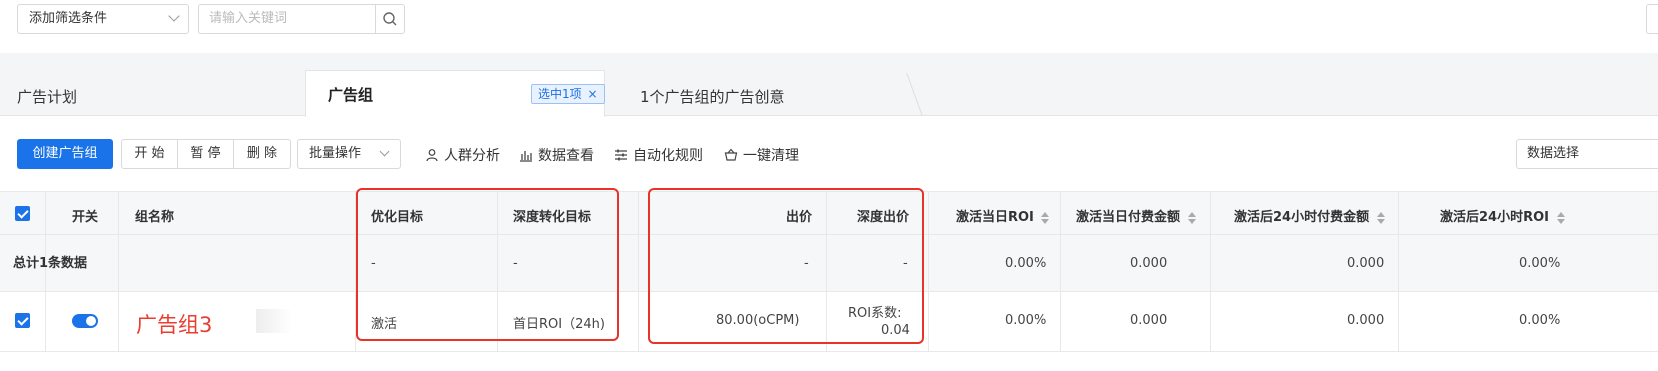  I want to click on right-toolbar-button, so click(1652, 19).